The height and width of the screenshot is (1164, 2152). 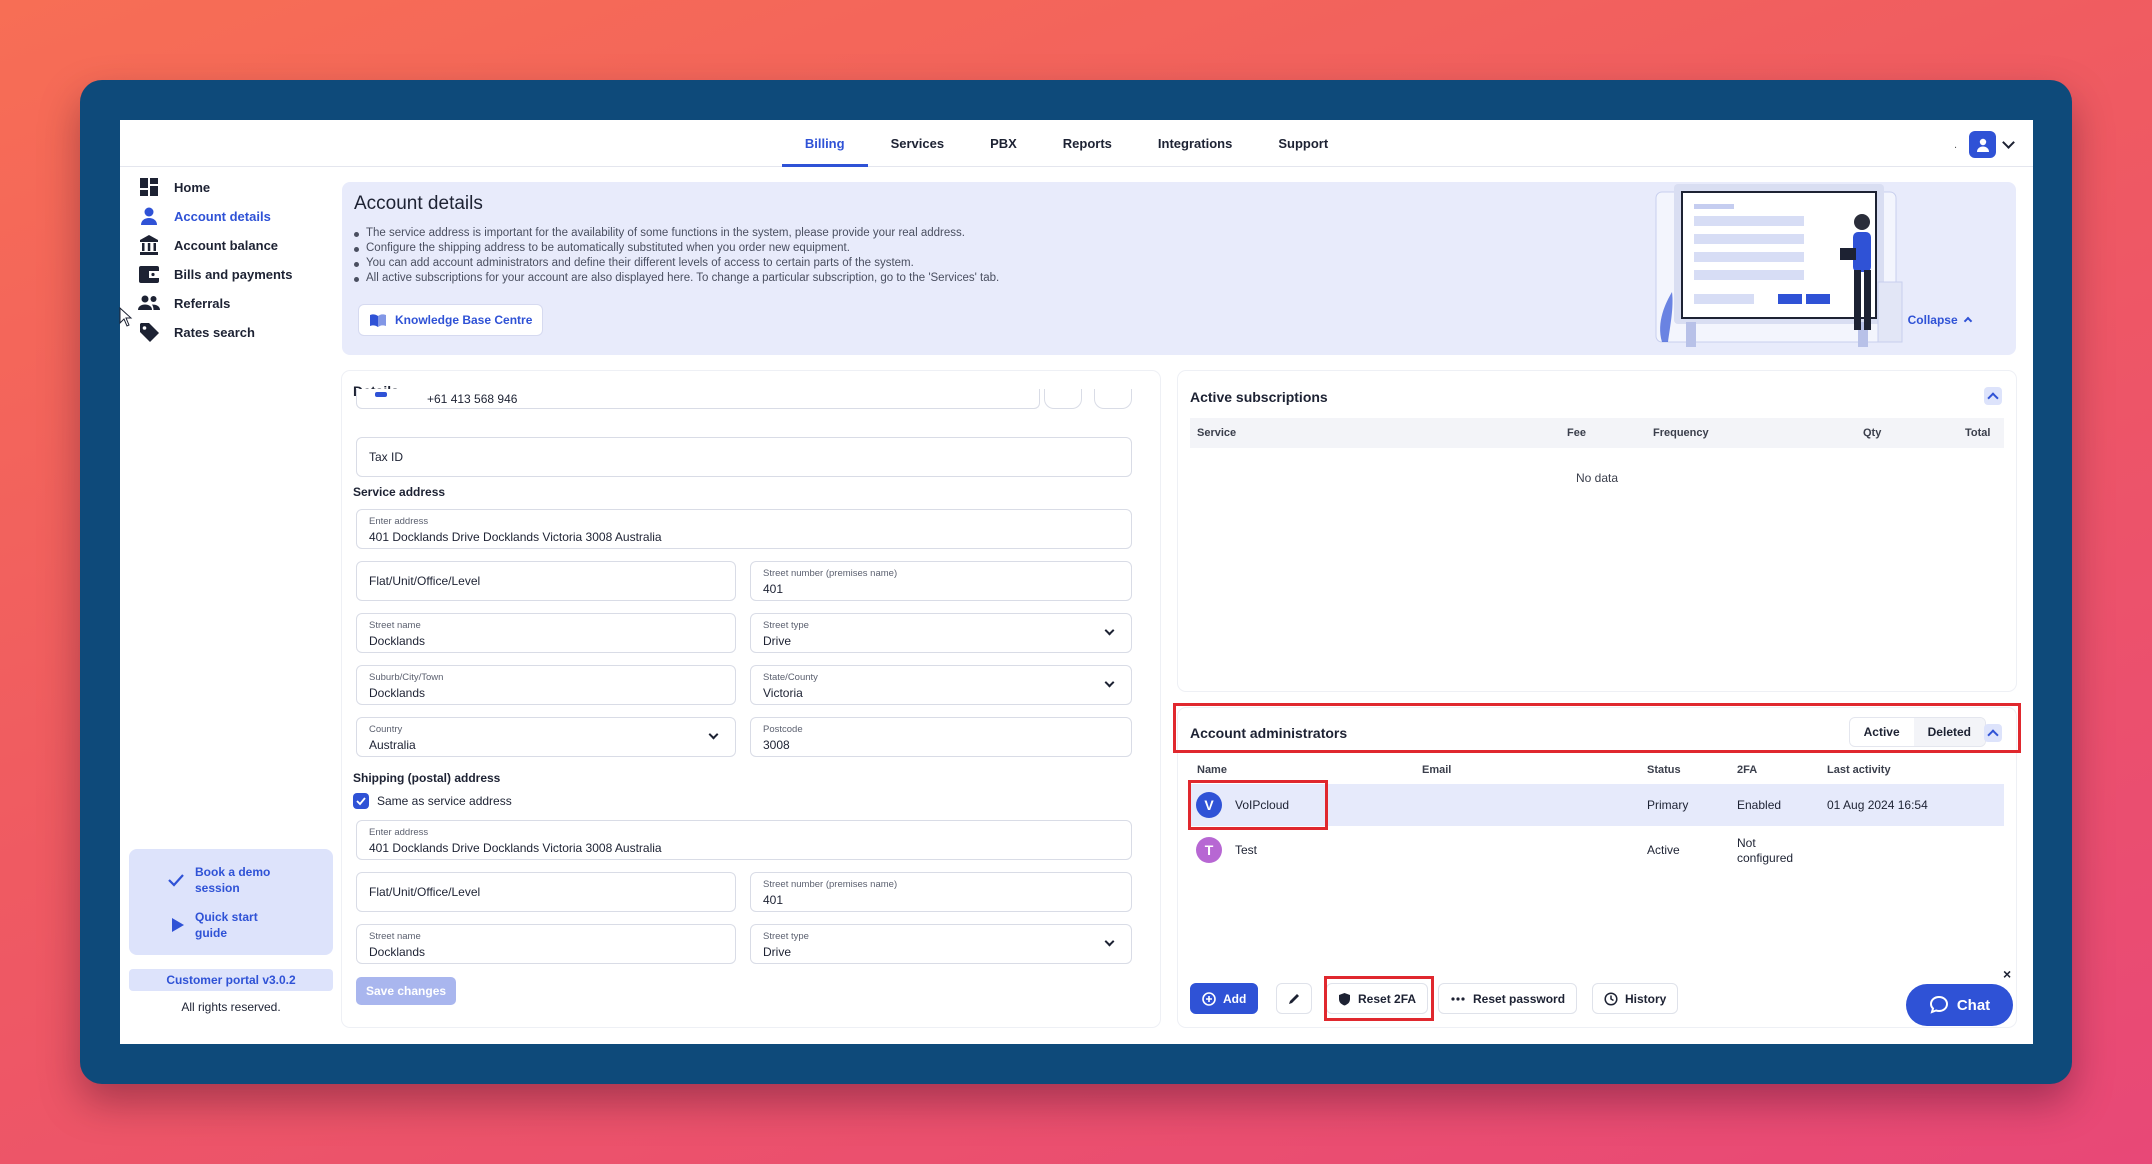 I want to click on column-header: Name, so click(x=1212, y=770).